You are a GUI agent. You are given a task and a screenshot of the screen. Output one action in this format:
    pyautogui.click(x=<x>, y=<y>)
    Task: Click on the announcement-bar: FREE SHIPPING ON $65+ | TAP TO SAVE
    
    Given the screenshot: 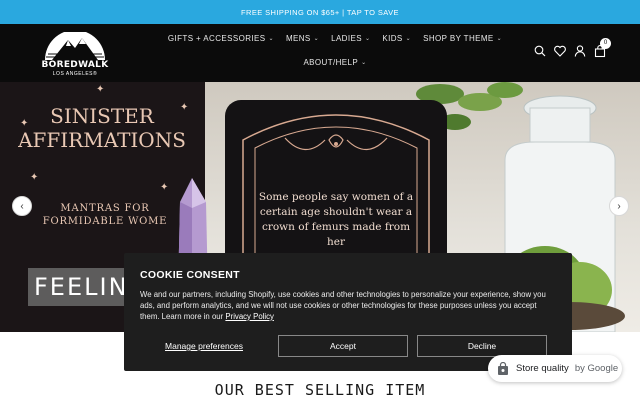 What is the action you would take?
    pyautogui.click(x=320, y=12)
    